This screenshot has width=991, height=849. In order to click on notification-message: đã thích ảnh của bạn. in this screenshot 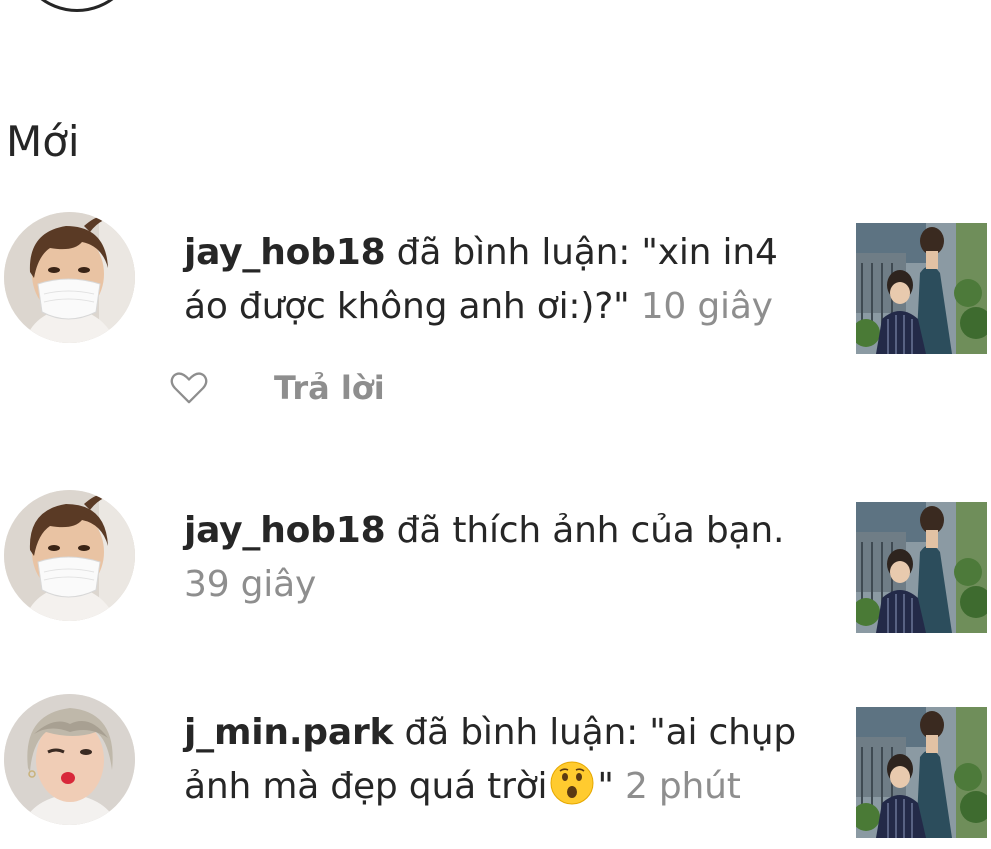, I will do `click(585, 530)`.